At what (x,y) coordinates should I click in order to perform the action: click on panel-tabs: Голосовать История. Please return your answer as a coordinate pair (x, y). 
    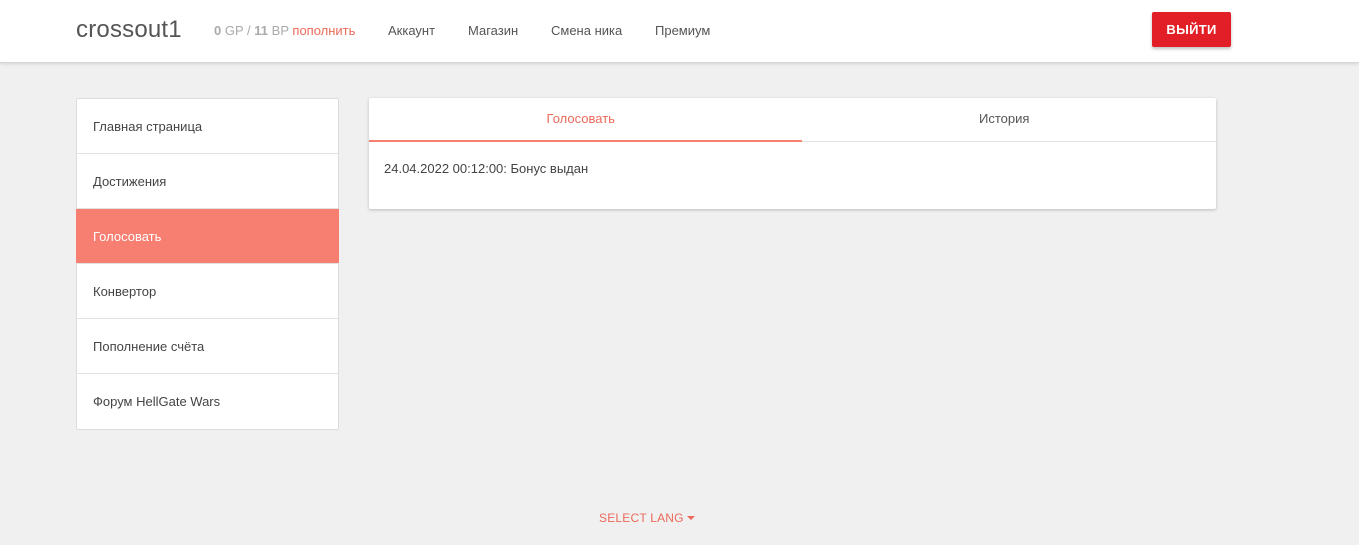
    Looking at the image, I should click on (792, 120).